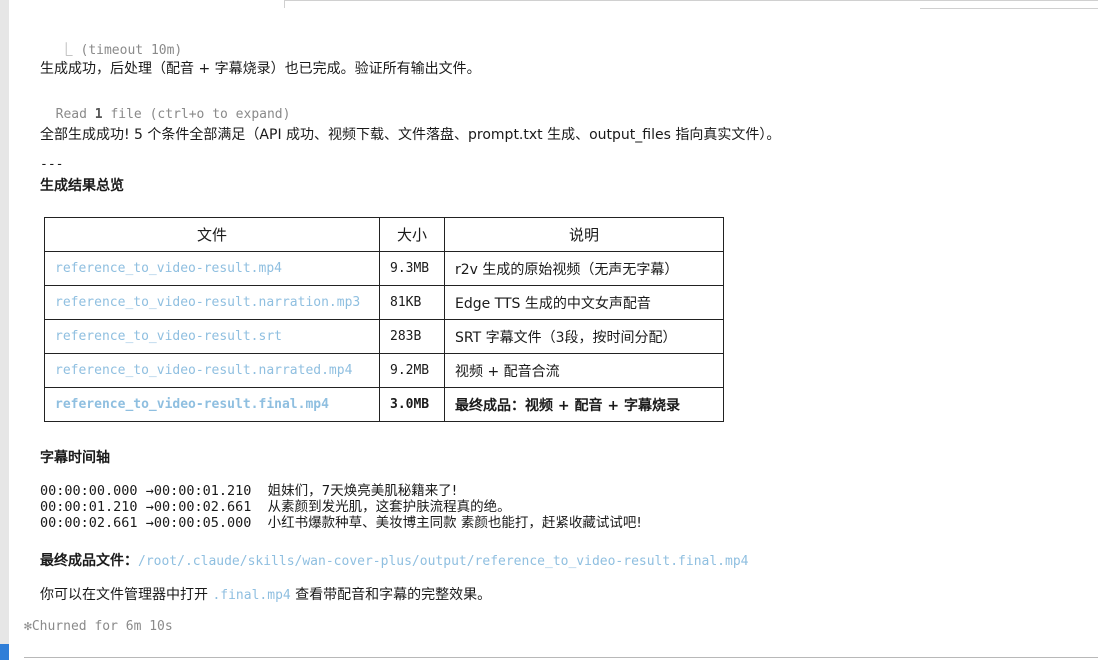 Image resolution: width=1098 pixels, height=660 pixels. Describe the element at coordinates (89, 523) in the screenshot. I see `timeline-start: 00:00:02.661` at that location.